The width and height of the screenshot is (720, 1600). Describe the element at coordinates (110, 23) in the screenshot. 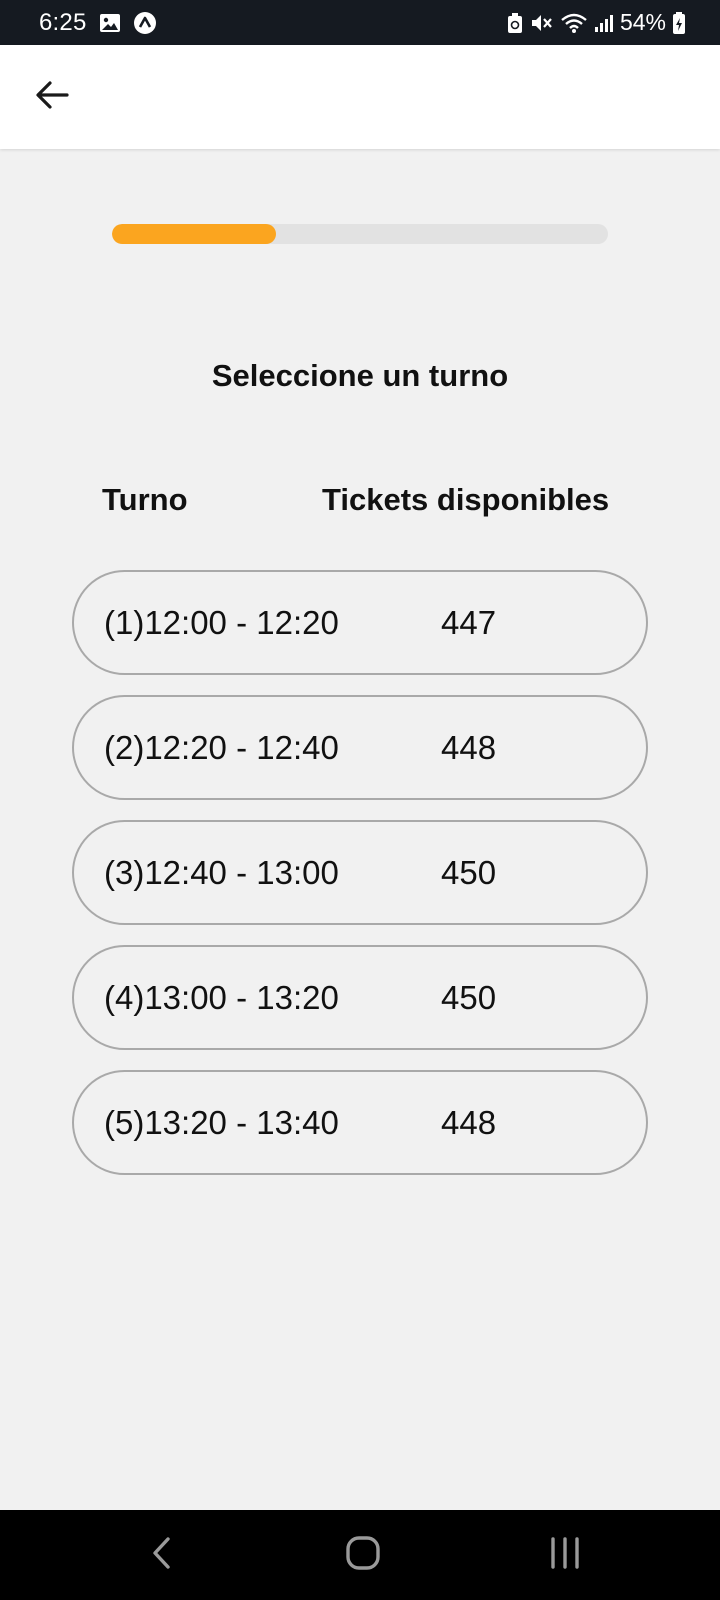

I see `image-icon` at that location.